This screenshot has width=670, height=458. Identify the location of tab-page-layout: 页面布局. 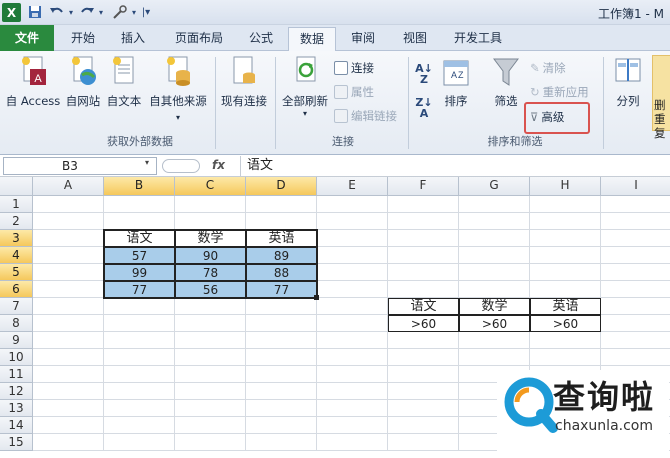
(199, 39).